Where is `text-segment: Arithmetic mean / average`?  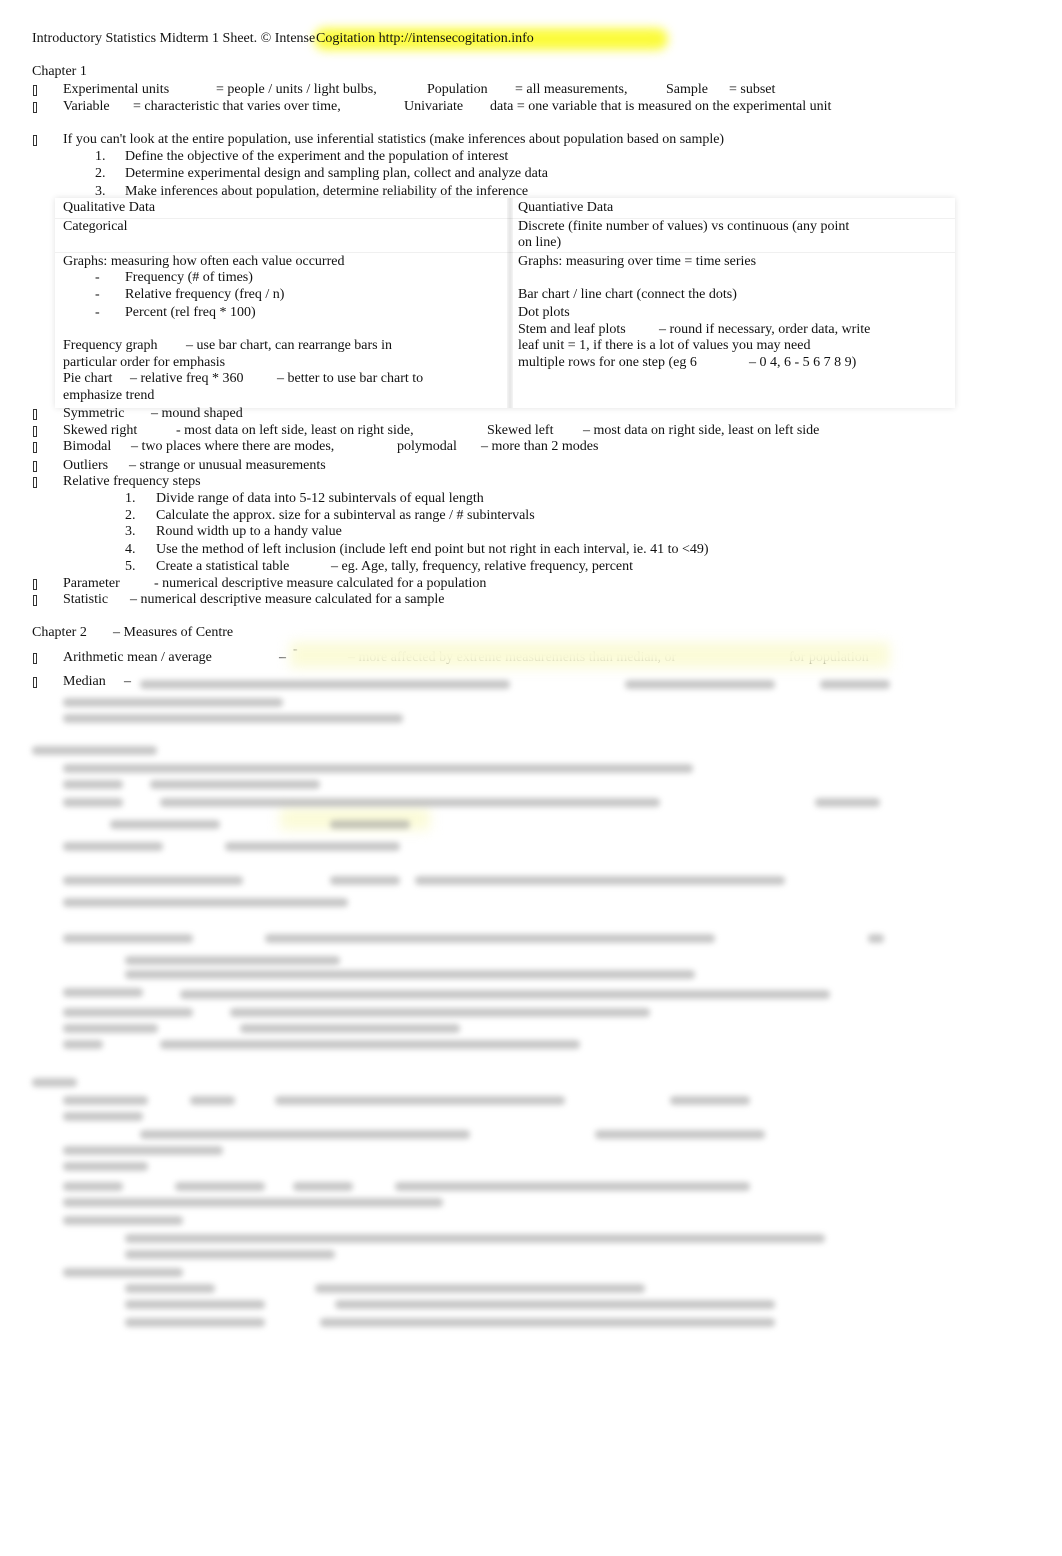 text-segment: Arithmetic mean / average is located at coordinates (137, 657).